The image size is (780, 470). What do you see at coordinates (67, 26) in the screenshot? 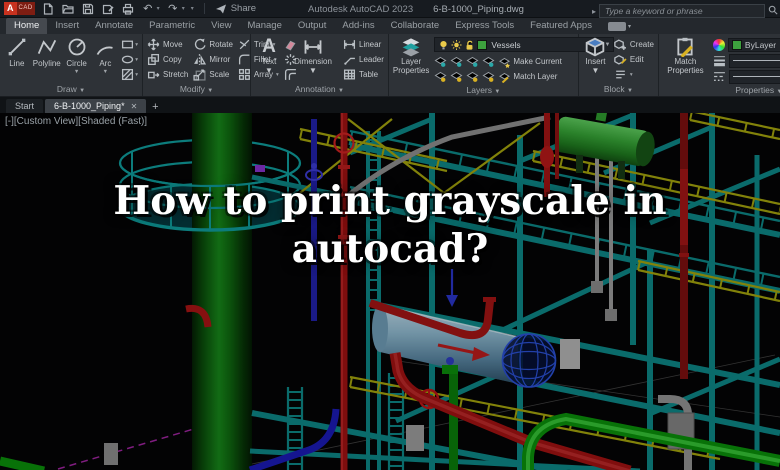
I see `tab-insert: Insert` at bounding box center [67, 26].